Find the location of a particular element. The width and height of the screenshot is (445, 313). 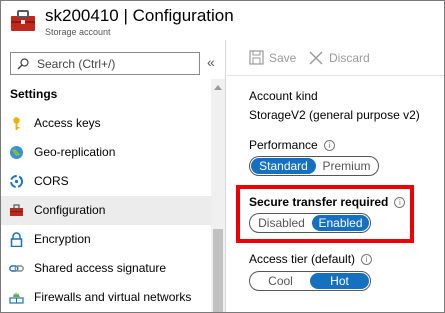

sidebar-item-label: Firewalls and virtual networks is located at coordinates (113, 297).